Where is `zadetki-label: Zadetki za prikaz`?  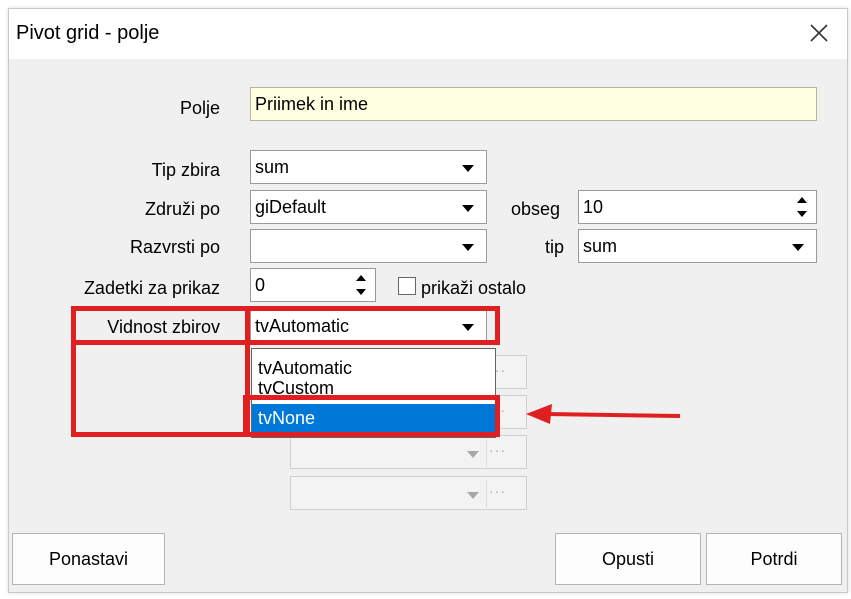 zadetki-label: Zadetki za prikaz is located at coordinates (151, 288).